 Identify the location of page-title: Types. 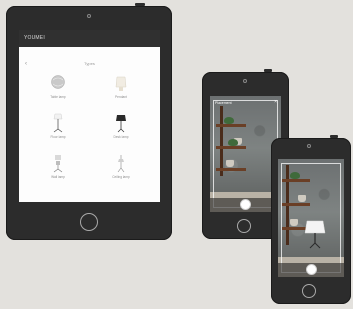
(89, 63).